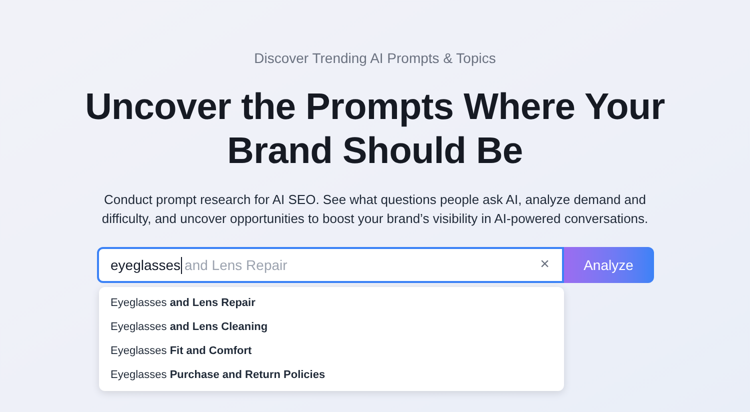 The image size is (750, 412). I want to click on autocomplete-hint: and Lens Repair, so click(236, 265).